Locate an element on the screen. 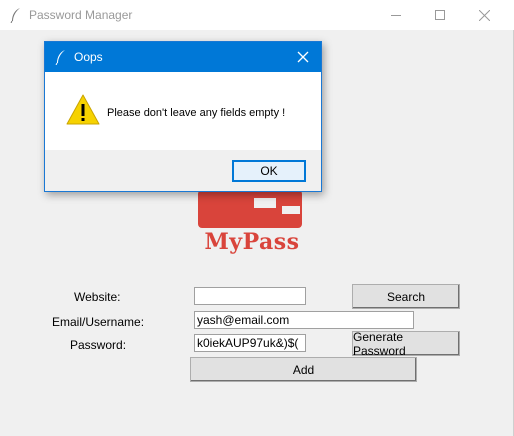 This screenshot has width=514, height=436. email-input: yash@email.com is located at coordinates (304, 320).